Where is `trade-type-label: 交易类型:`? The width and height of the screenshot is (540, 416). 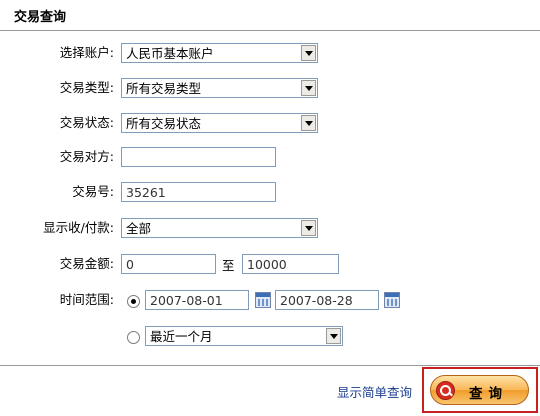 trade-type-label: 交易类型: is located at coordinates (86, 87).